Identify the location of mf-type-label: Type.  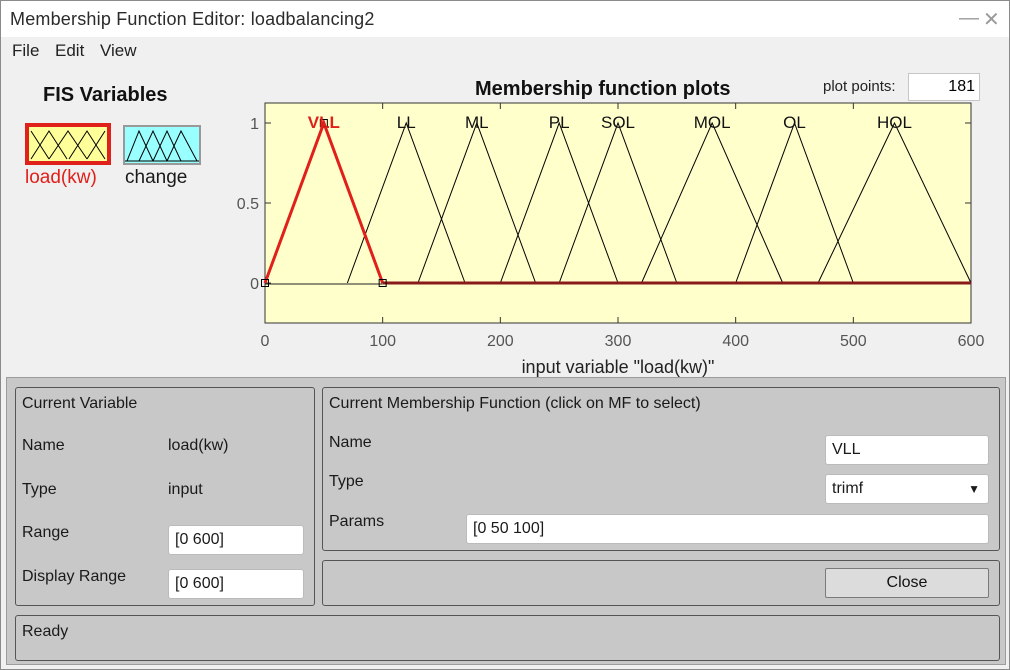
(346, 481).